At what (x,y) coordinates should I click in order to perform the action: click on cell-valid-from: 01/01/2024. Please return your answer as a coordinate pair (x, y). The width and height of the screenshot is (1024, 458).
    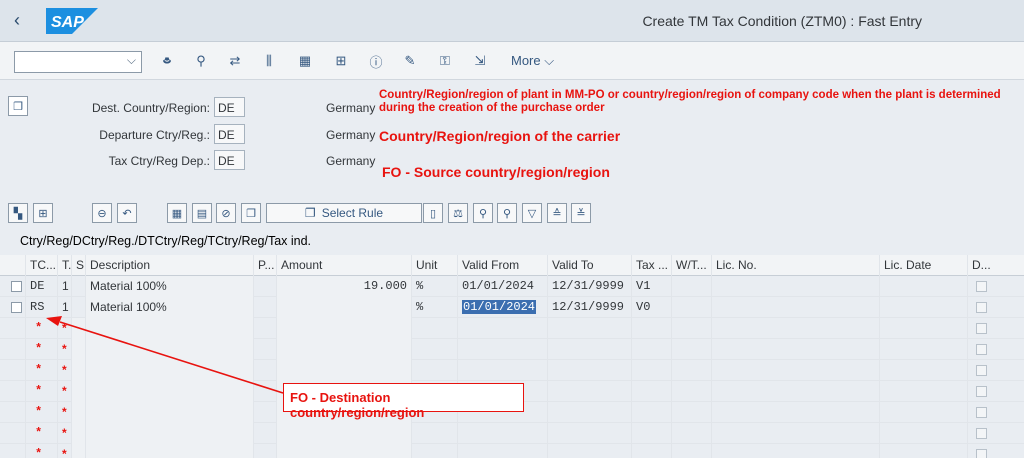
    Looking at the image, I should click on (503, 286).